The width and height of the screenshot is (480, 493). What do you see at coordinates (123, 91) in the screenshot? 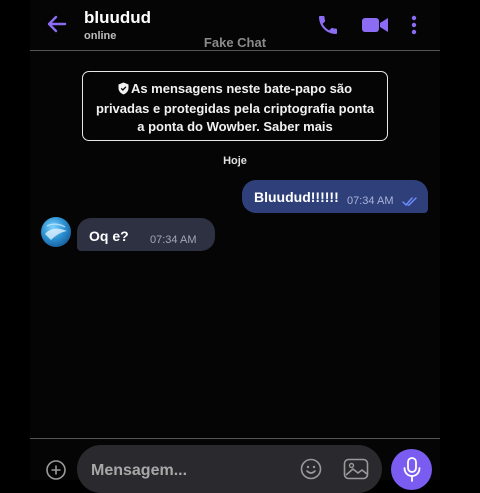
I see `shield-icon` at bounding box center [123, 91].